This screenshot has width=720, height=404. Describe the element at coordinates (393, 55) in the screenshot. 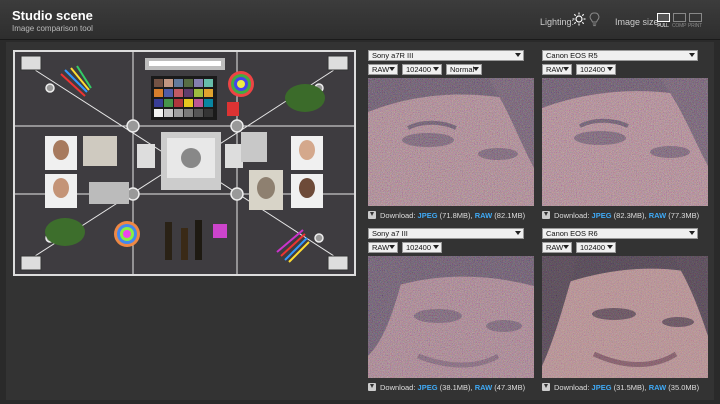

I see `camera-select-value: Sony a7R III` at that location.